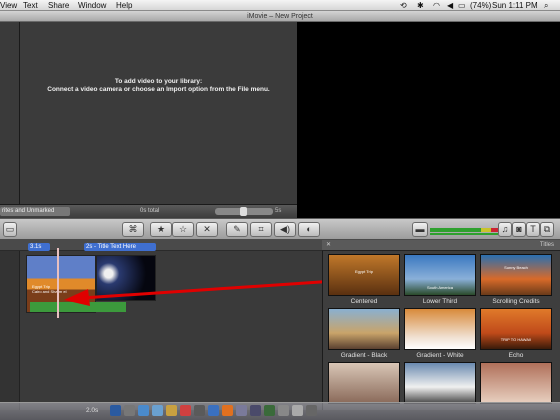  Describe the element at coordinates (129, 410) in the screenshot. I see `dashboard-icon` at that location.